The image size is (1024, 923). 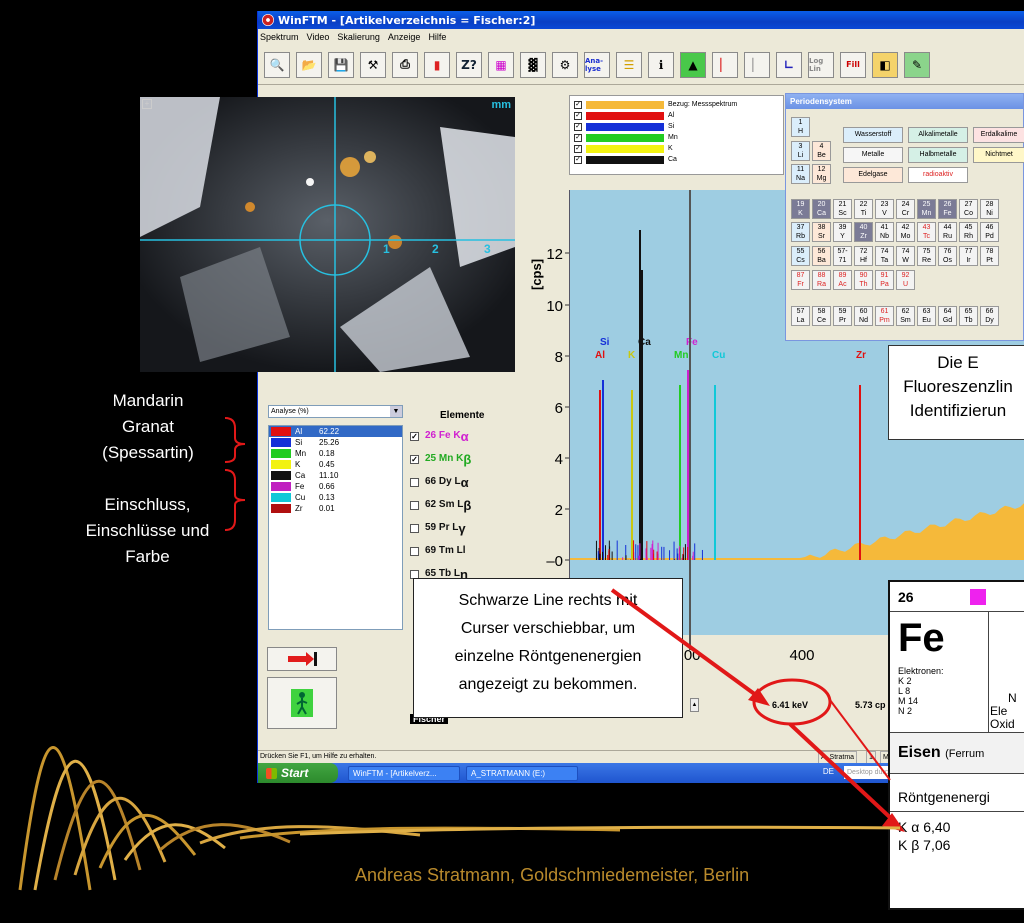 I want to click on analysis-row: Zr 0.01, so click(x=335, y=508).